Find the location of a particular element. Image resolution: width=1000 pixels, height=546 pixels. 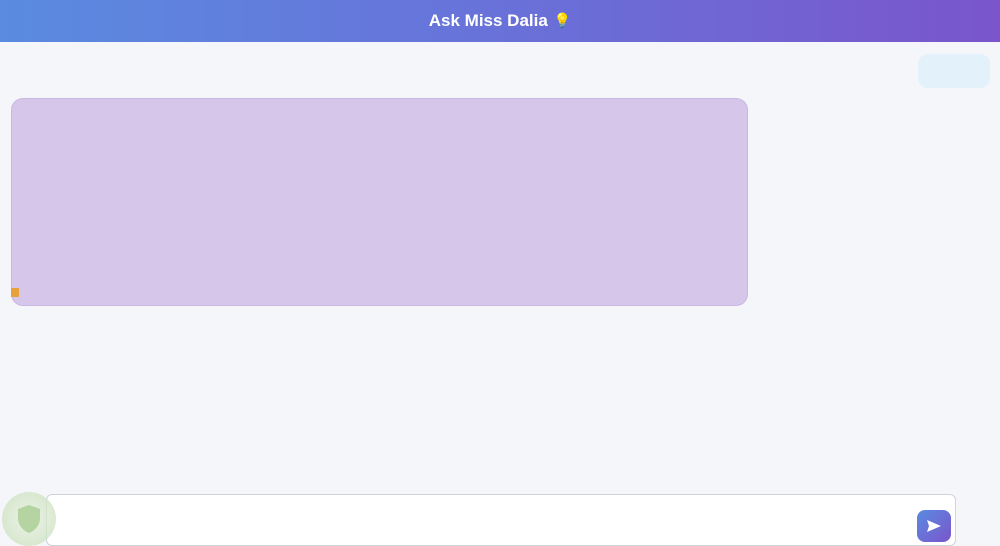

send-arrow-icon is located at coordinates (934, 526).